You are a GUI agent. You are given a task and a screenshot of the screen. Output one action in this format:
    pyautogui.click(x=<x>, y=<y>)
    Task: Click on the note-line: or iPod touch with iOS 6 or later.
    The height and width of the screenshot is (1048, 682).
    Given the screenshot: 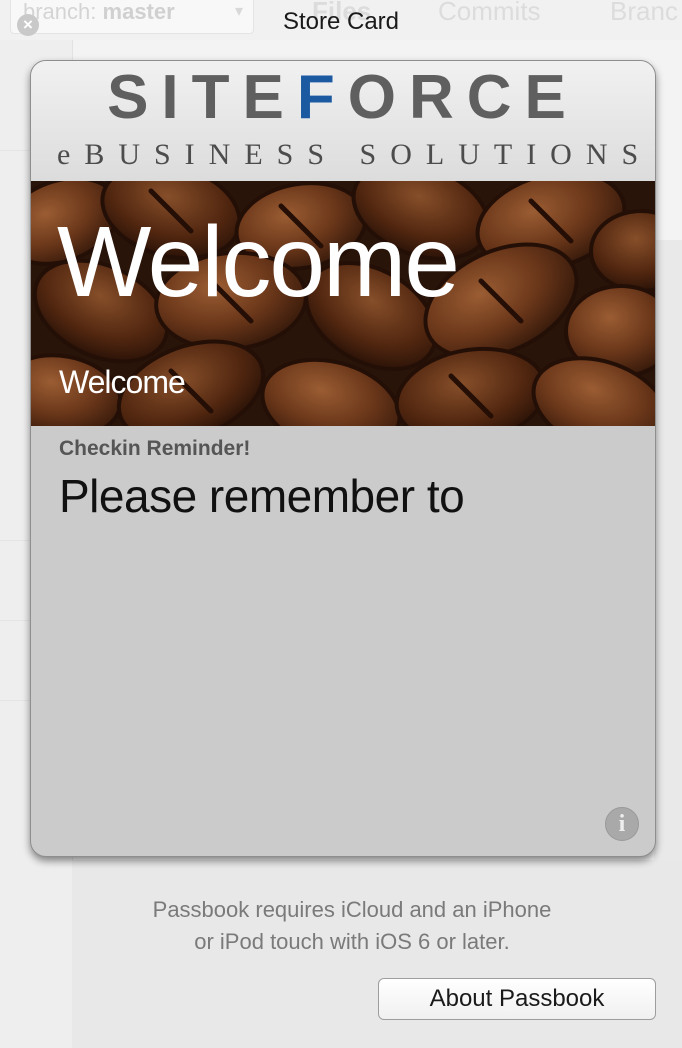 What is the action you would take?
    pyautogui.click(x=352, y=941)
    